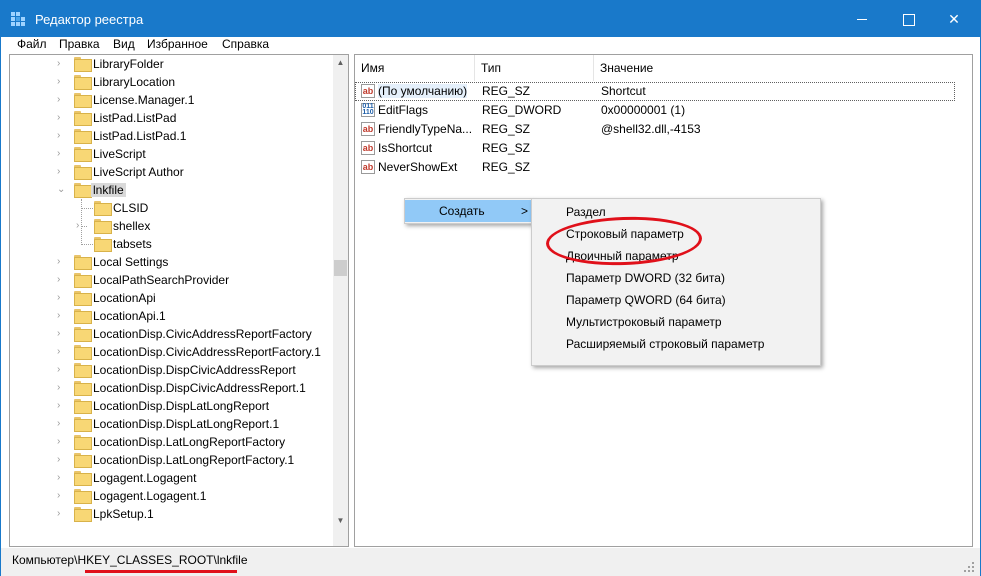 This screenshot has width=981, height=576. Describe the element at coordinates (62, 190) in the screenshot. I see `chevron-down-icon: ⌄` at that location.